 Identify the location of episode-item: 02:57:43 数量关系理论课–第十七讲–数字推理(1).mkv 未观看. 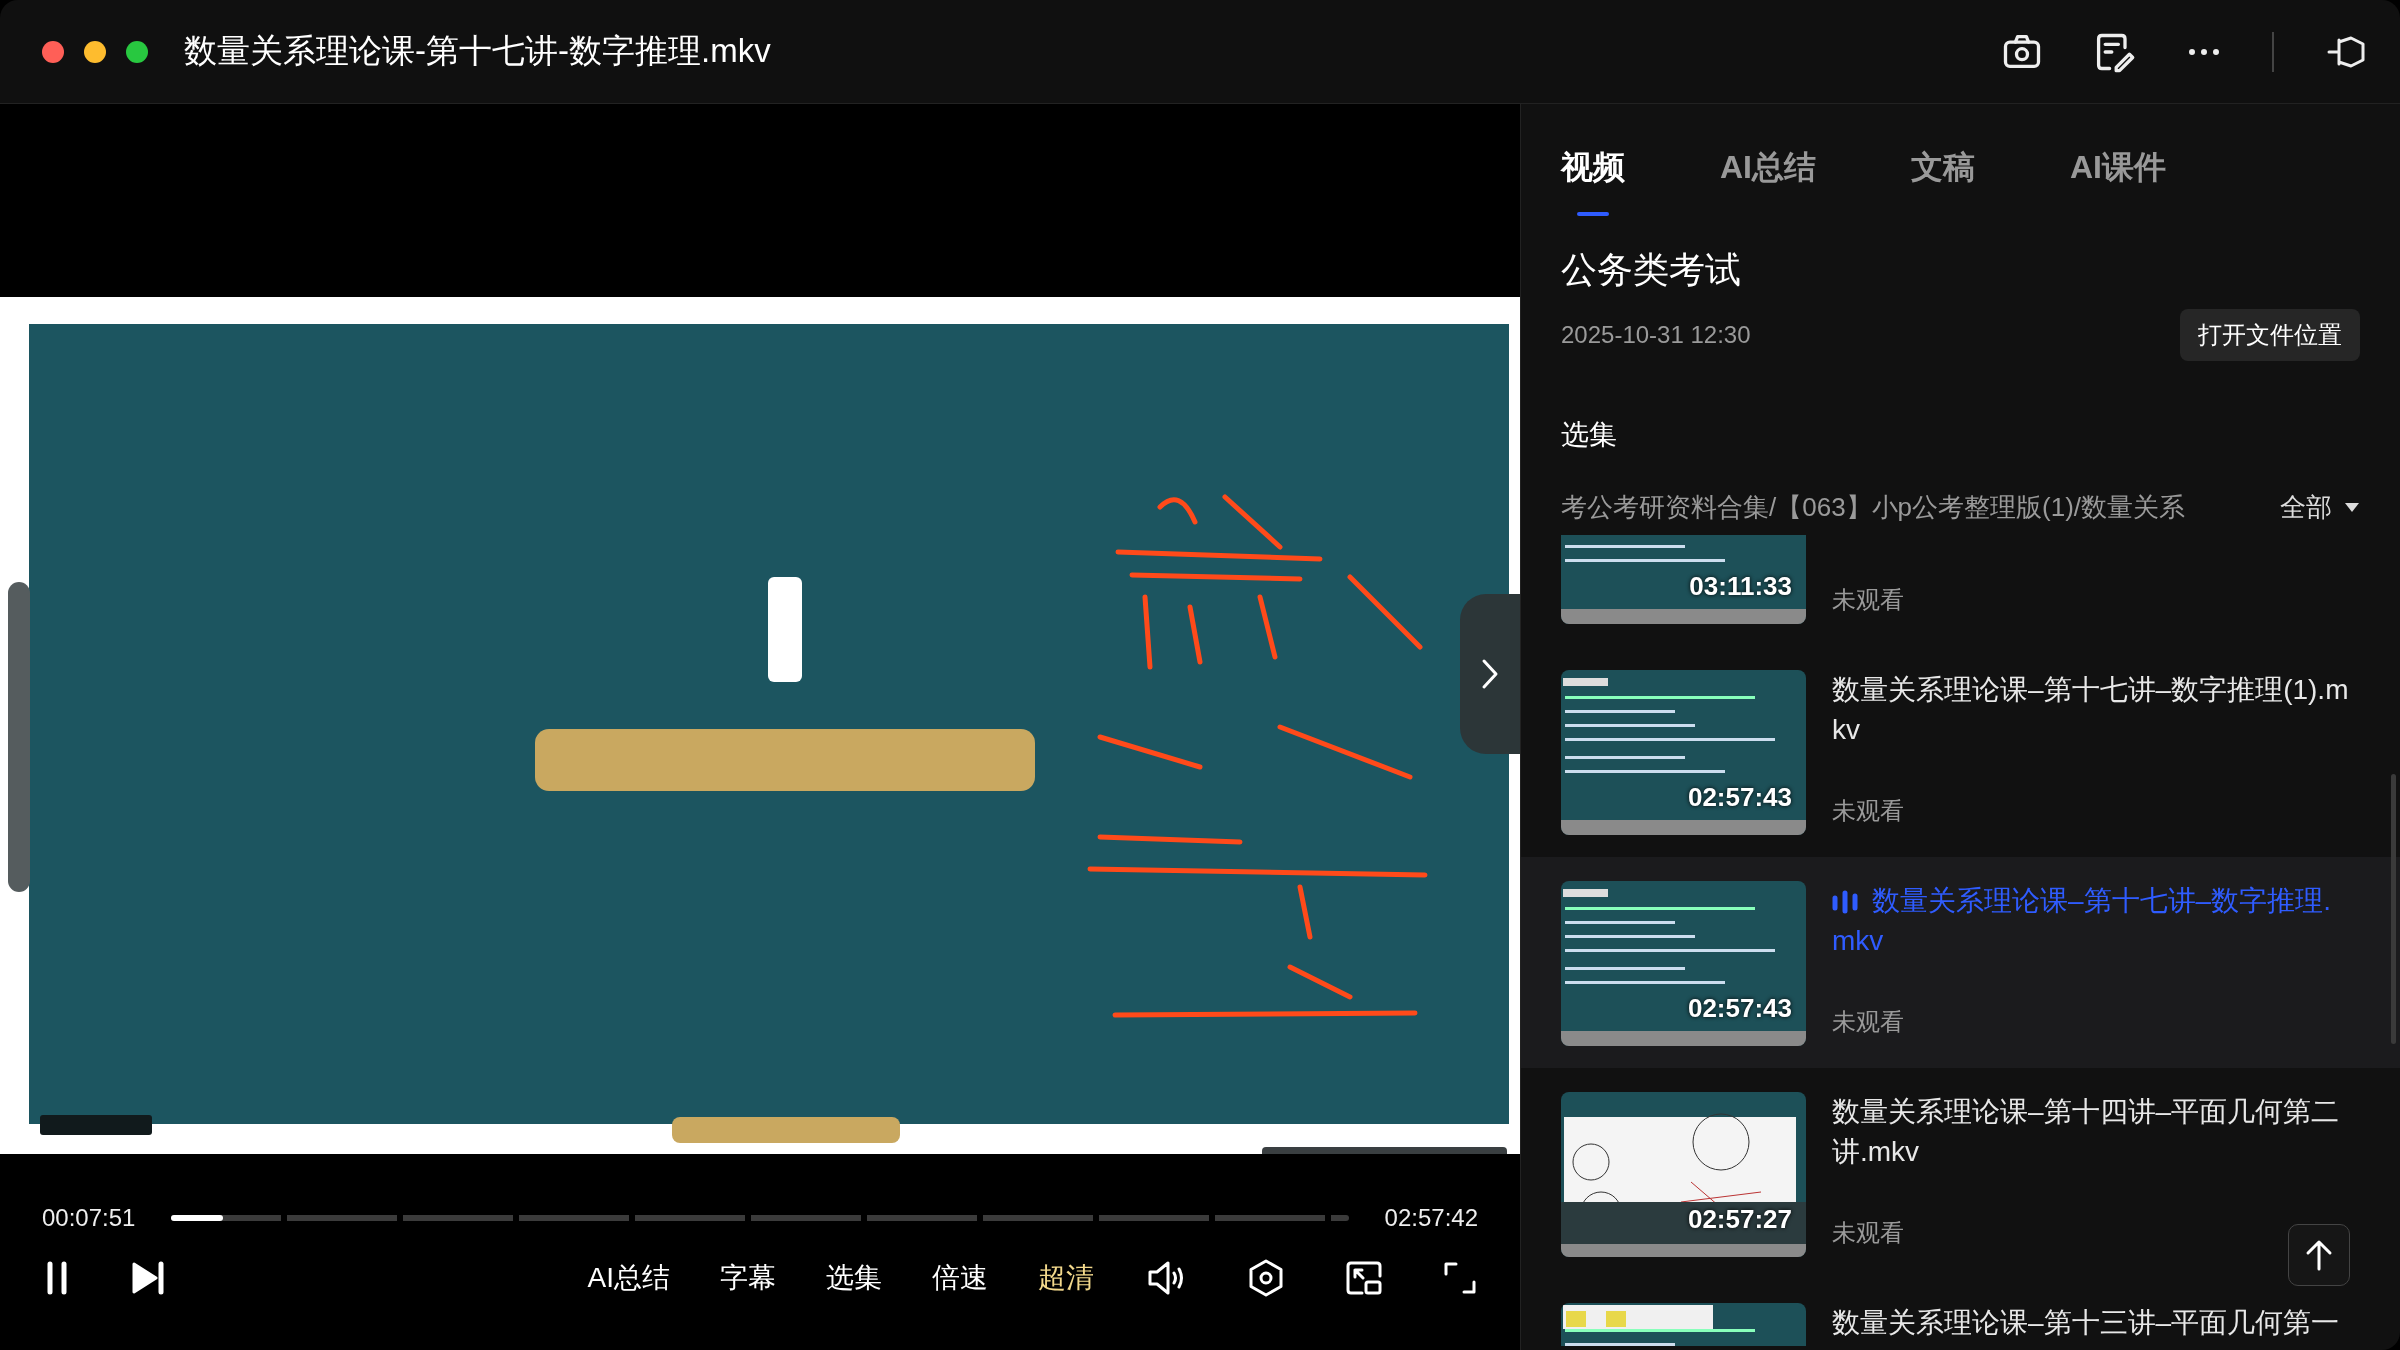
(1960, 751).